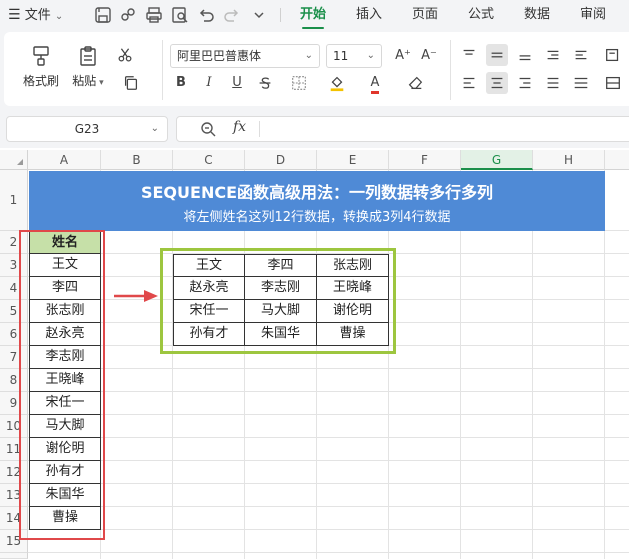 This screenshot has height=559, width=629. I want to click on column-header-h: H, so click(569, 160).